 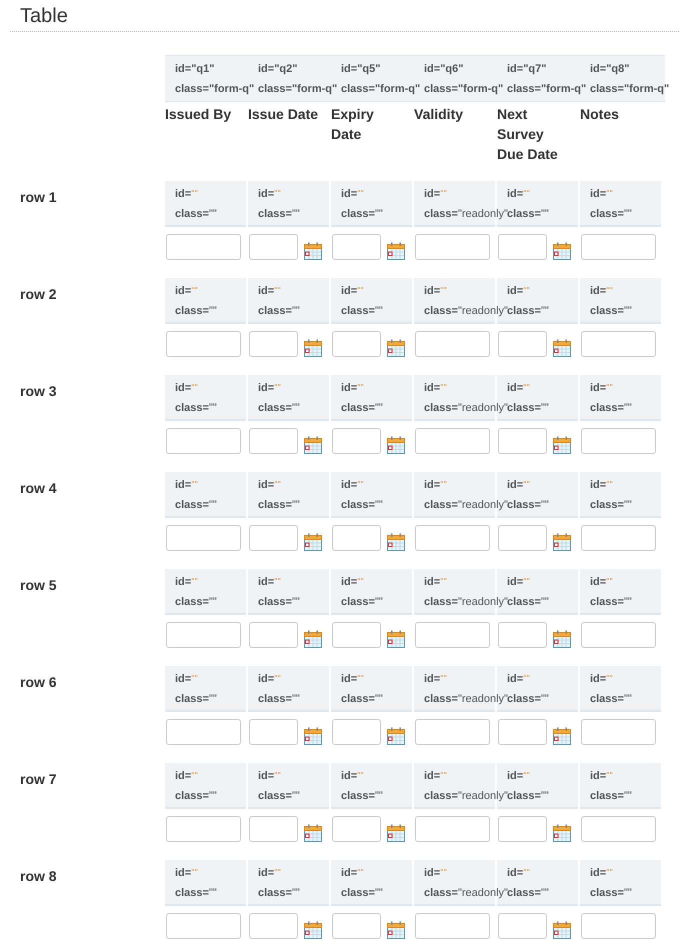 I want to click on id-attribute: id="q8", so click(x=610, y=69).